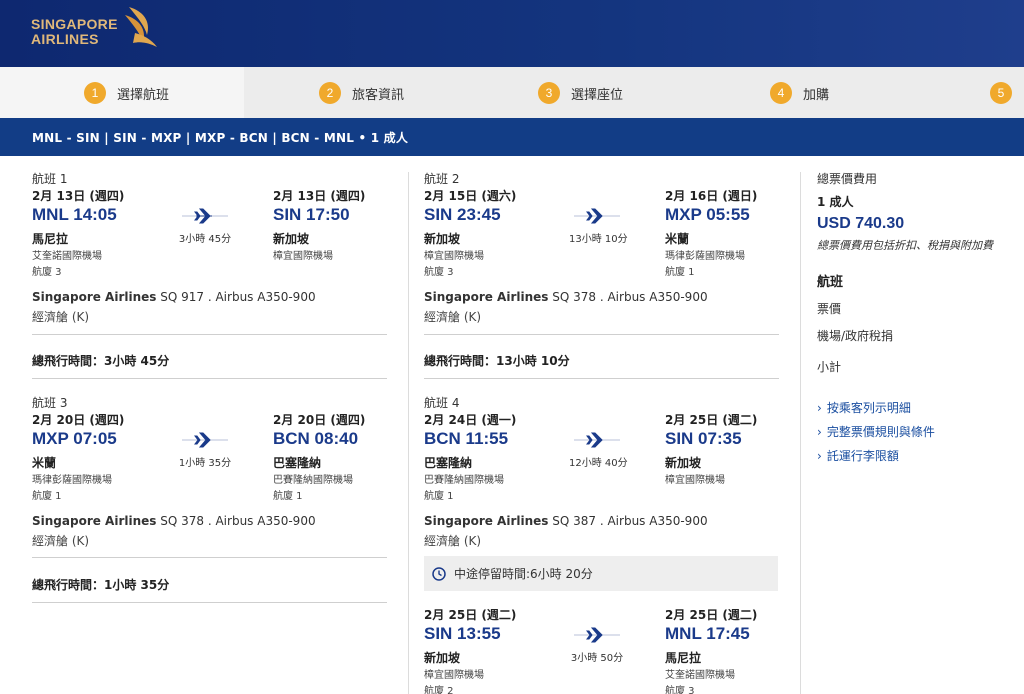 This screenshot has width=1024, height=694. I want to click on arrival-airport: 巴賽隆納國際機場, so click(313, 480).